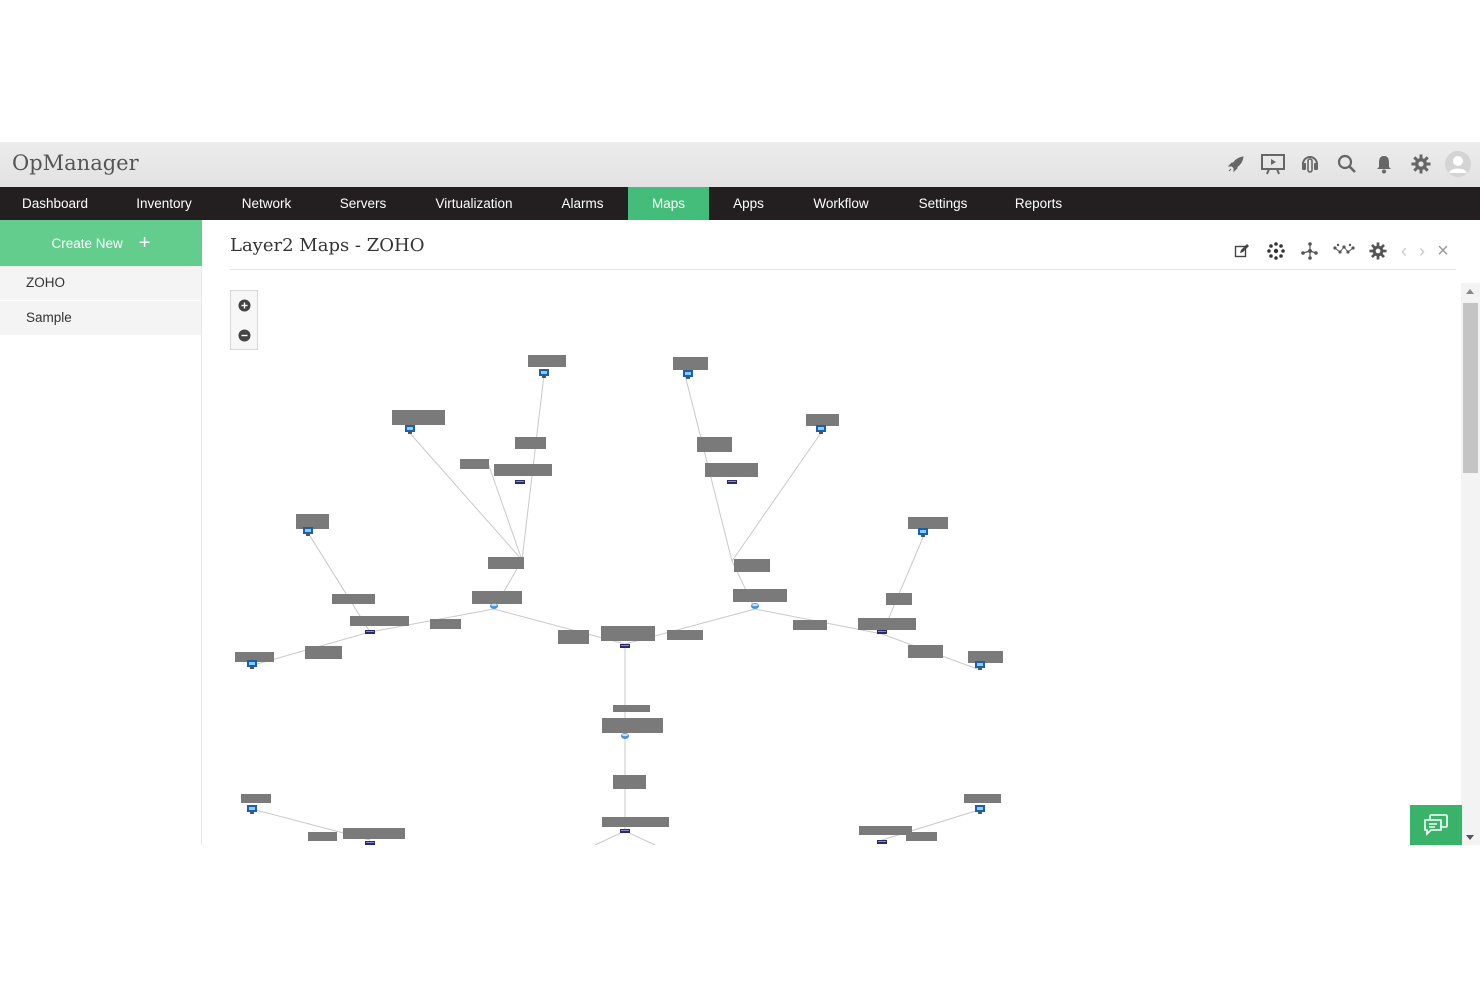  Describe the element at coordinates (100, 318) in the screenshot. I see `sidebar-item-sample: Sample` at that location.